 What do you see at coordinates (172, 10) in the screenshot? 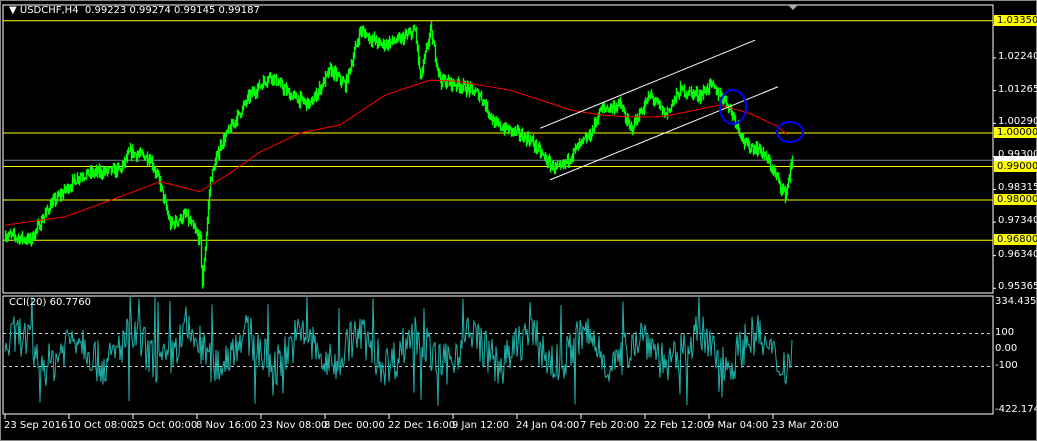
I see `ohlc-values: 0.99223 0.99274 0.99145 0.99187` at bounding box center [172, 10].